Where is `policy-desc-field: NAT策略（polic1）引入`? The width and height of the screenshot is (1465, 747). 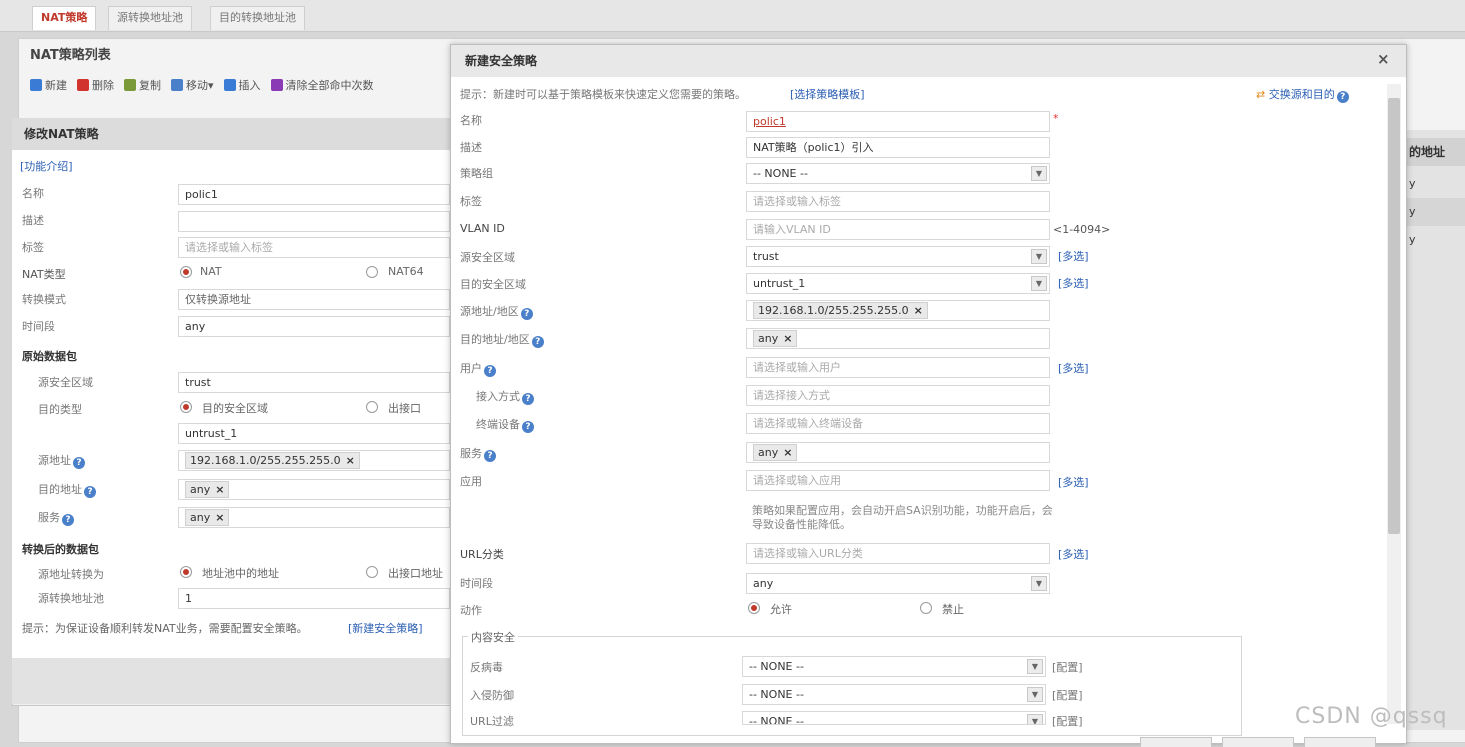 policy-desc-field: NAT策略（polic1）引入 is located at coordinates (898, 147).